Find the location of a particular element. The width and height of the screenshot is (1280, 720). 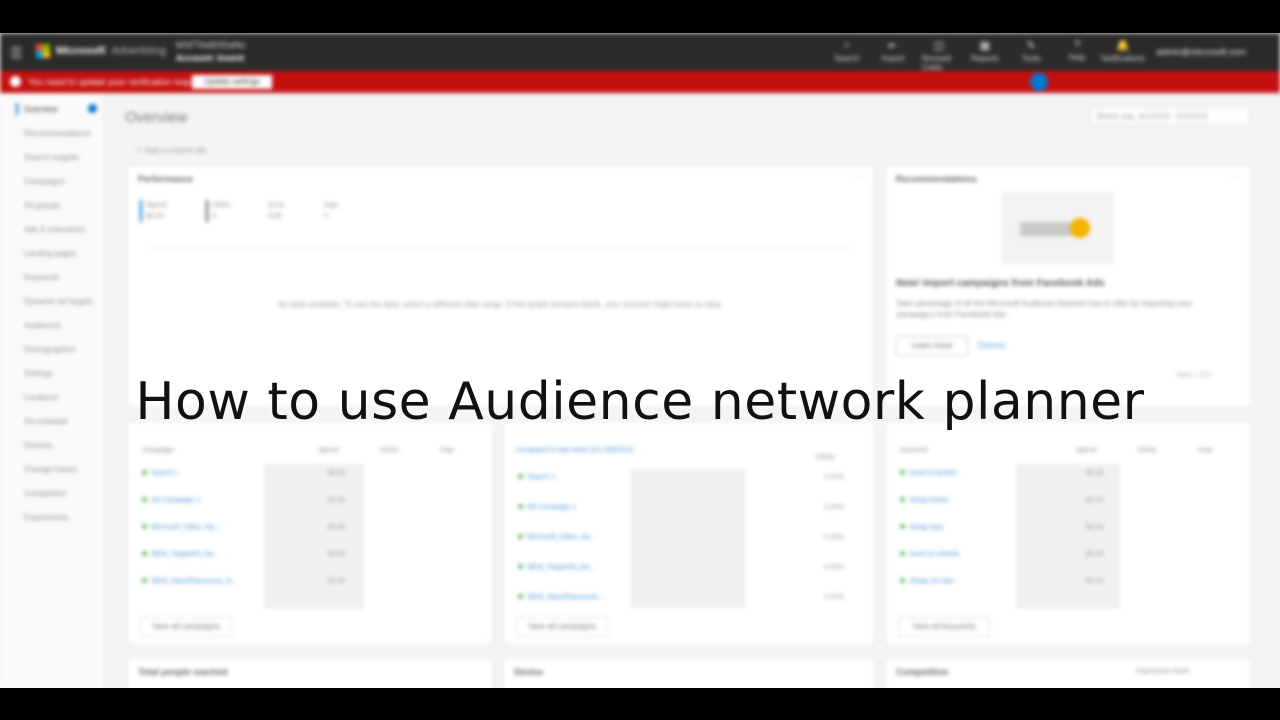

sidebar-item: Competition is located at coordinates (45, 493).